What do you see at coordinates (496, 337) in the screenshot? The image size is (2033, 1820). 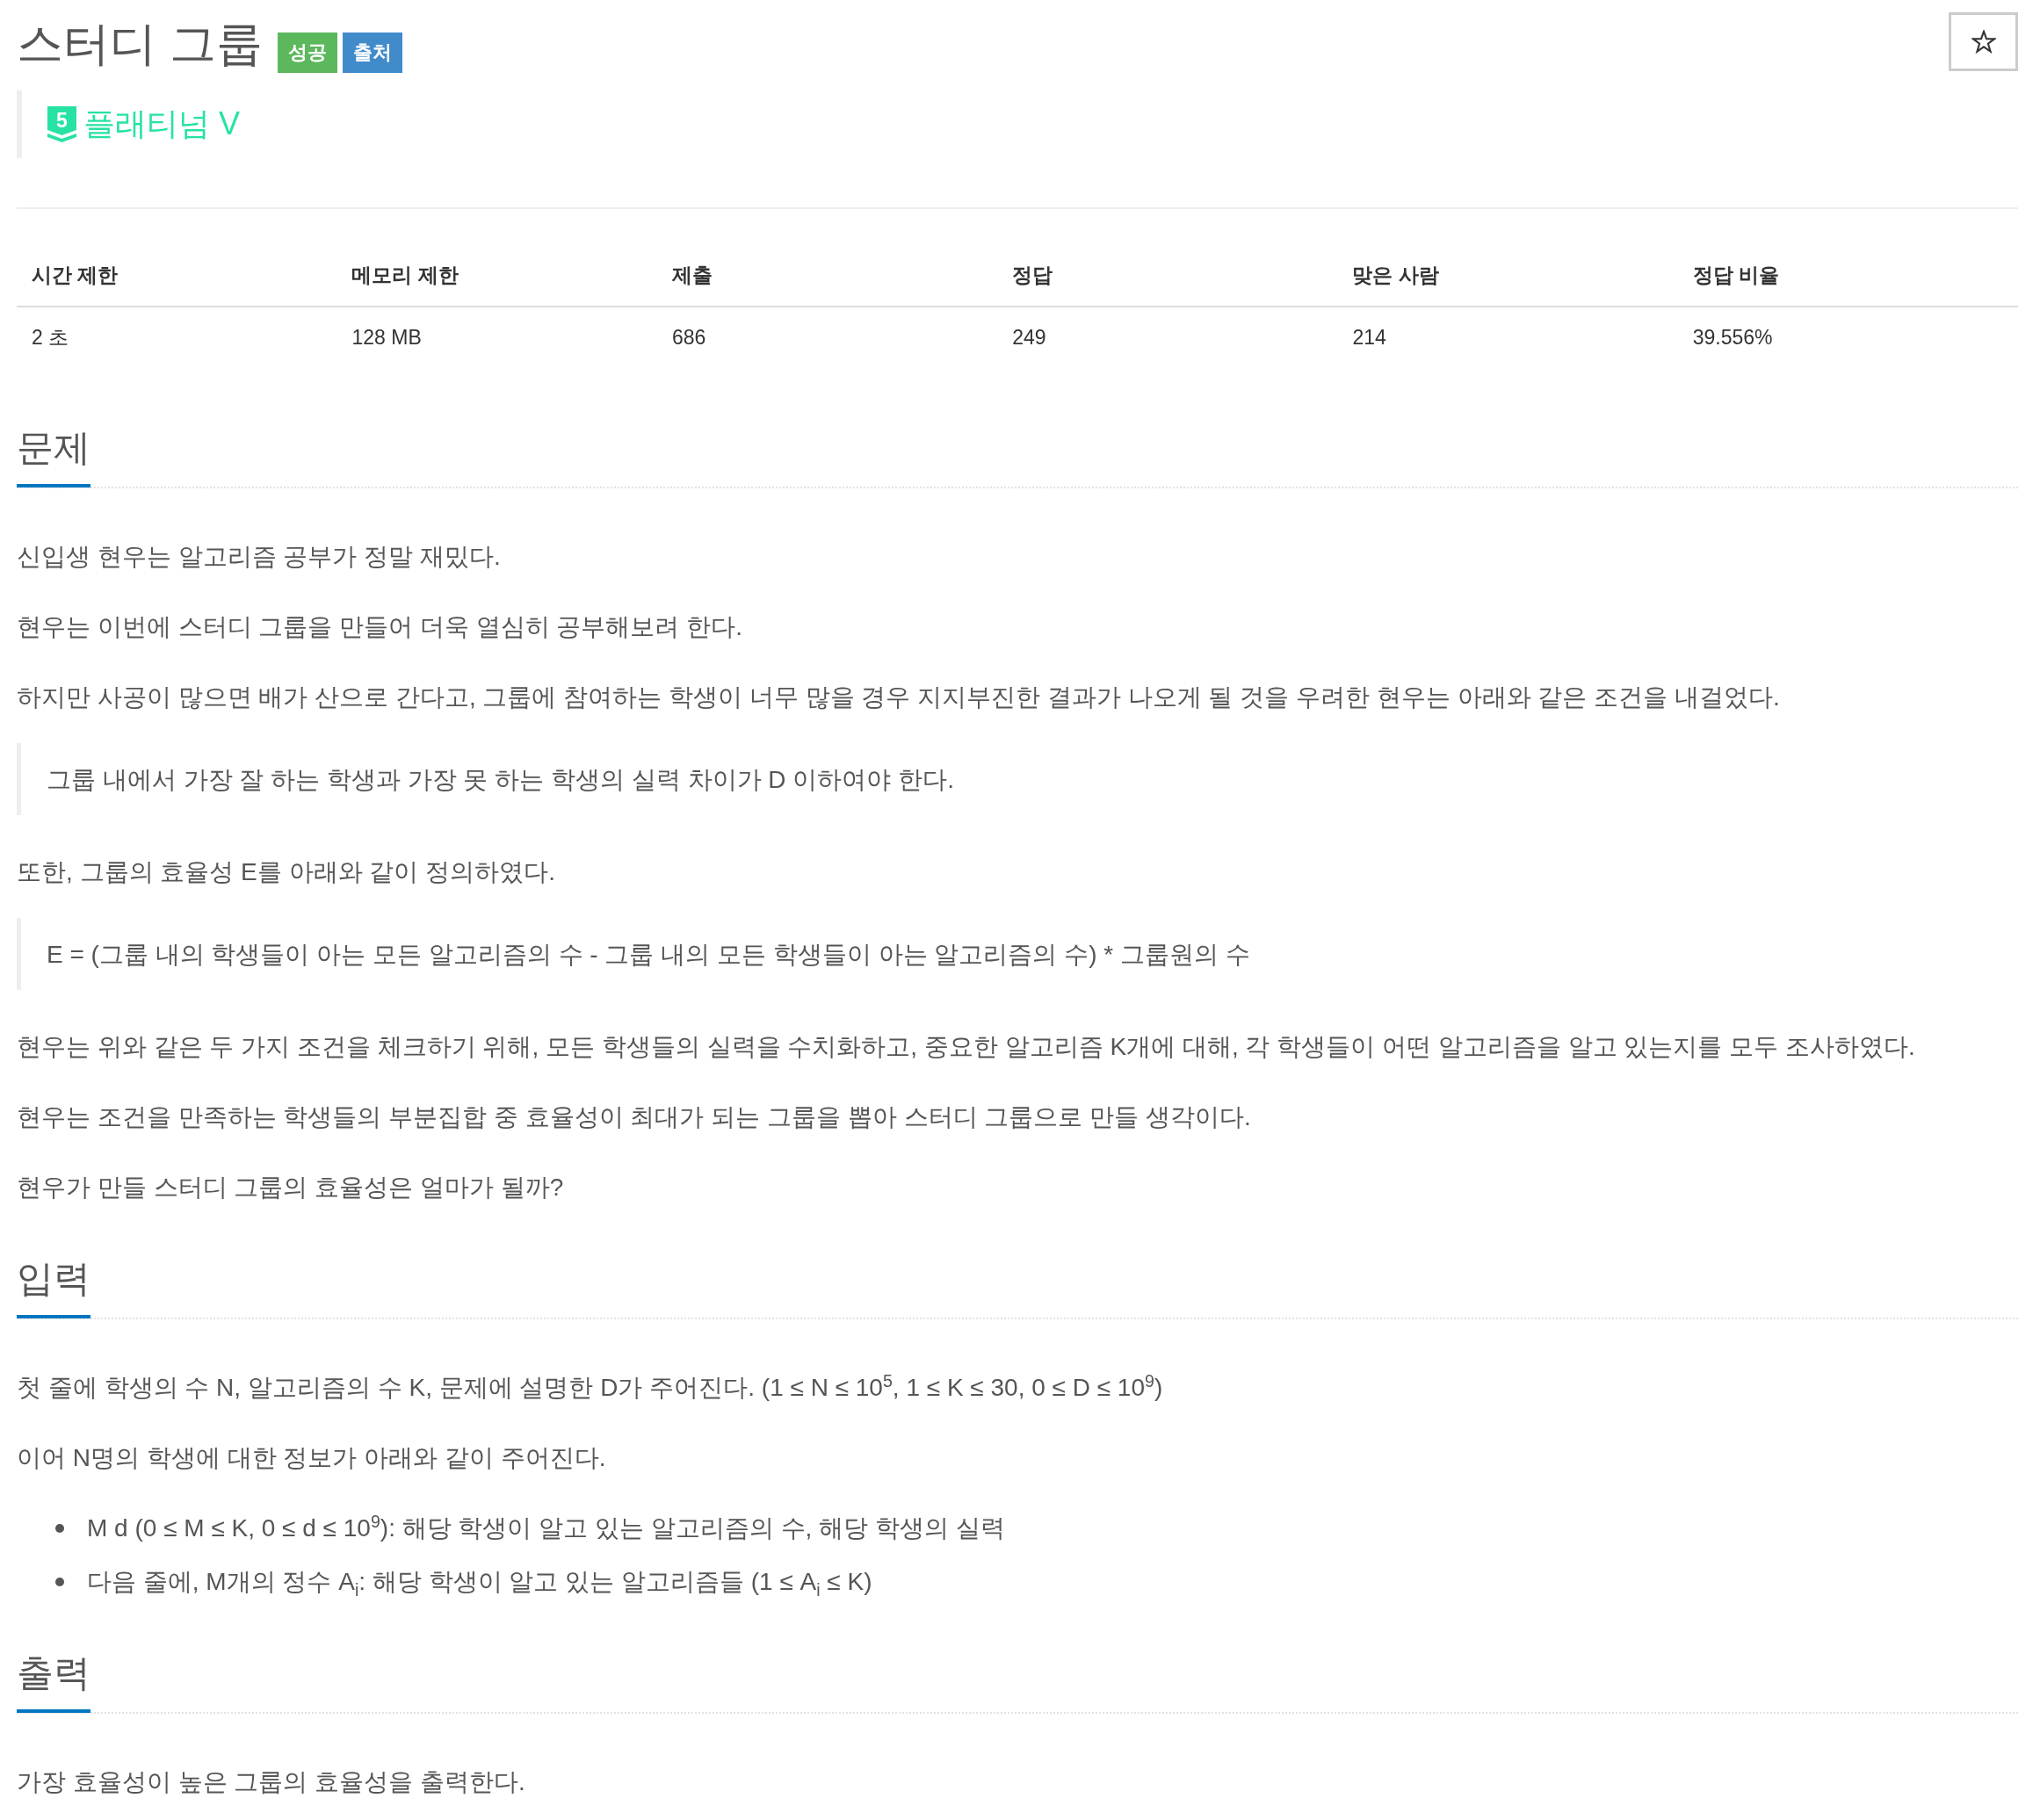 I see `table-cell: 128 MB` at bounding box center [496, 337].